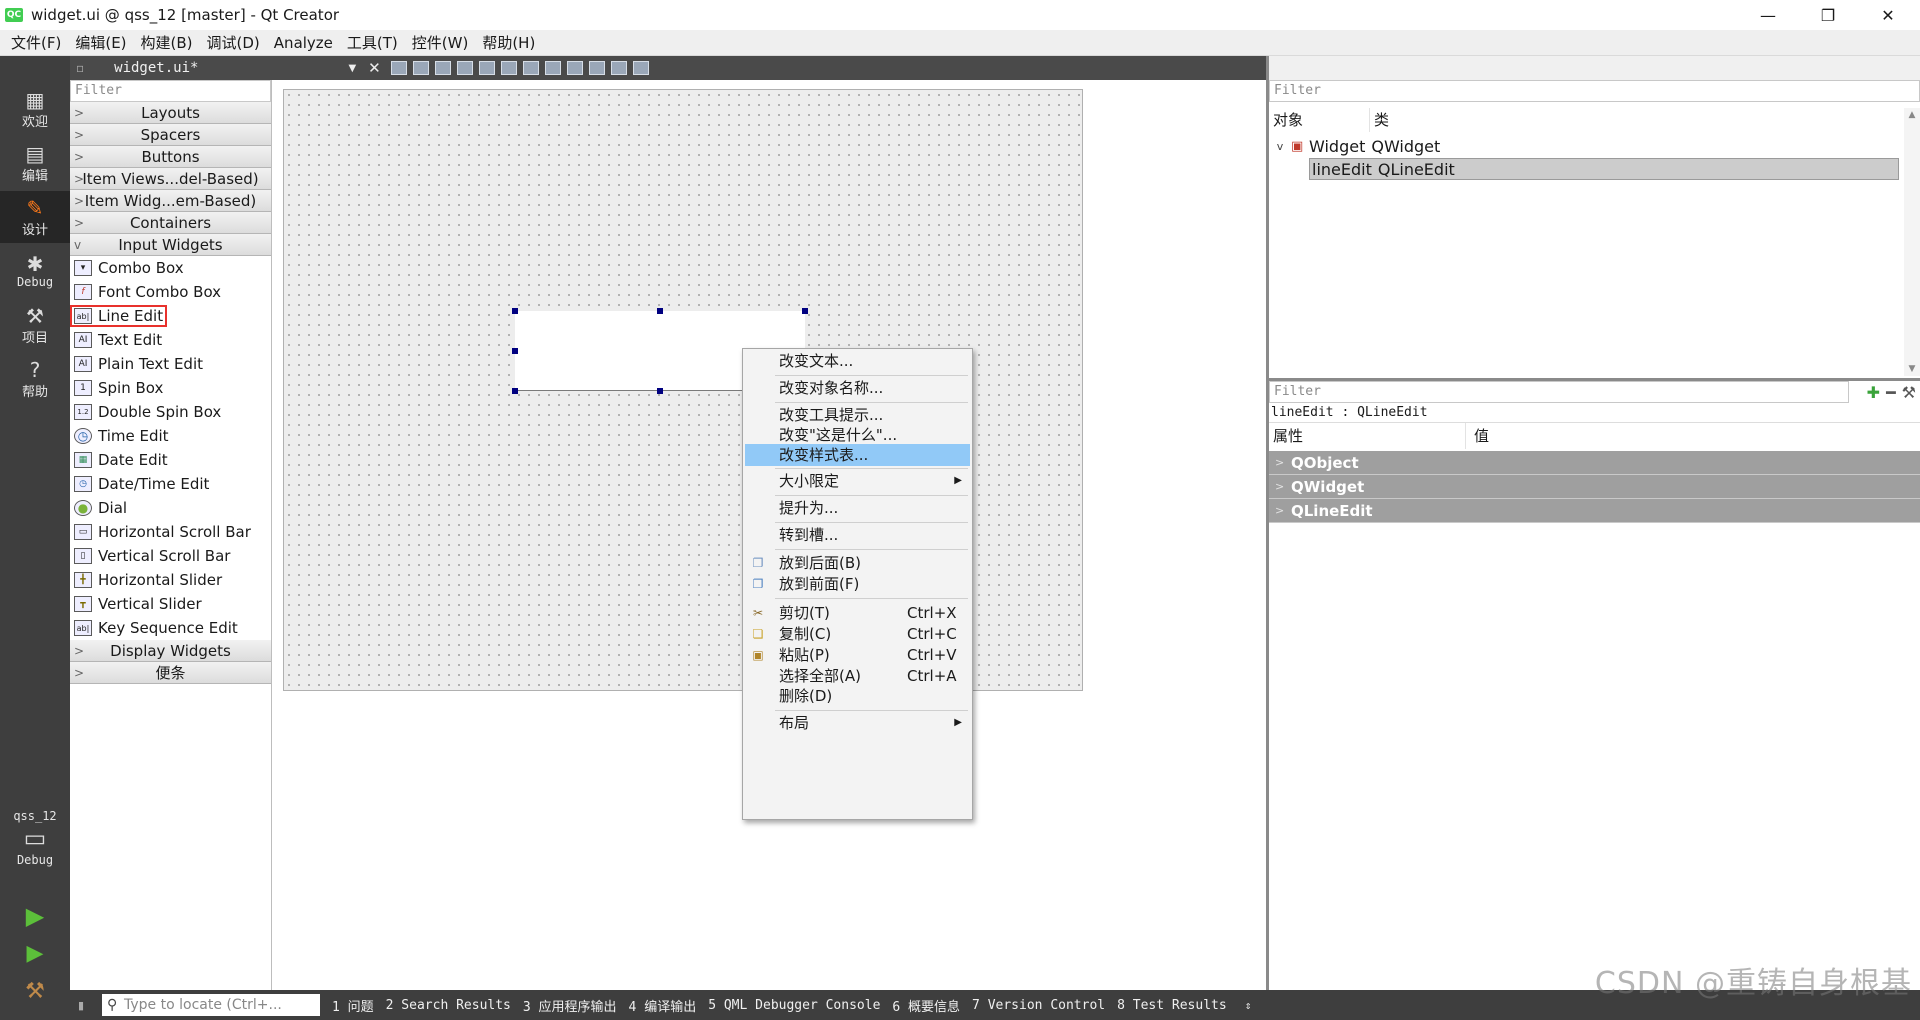 Image resolution: width=1920 pixels, height=1020 pixels. I want to click on widget-horizontal-scroll-bar: ▭ Horizontal Scroll Bar, so click(170, 532).